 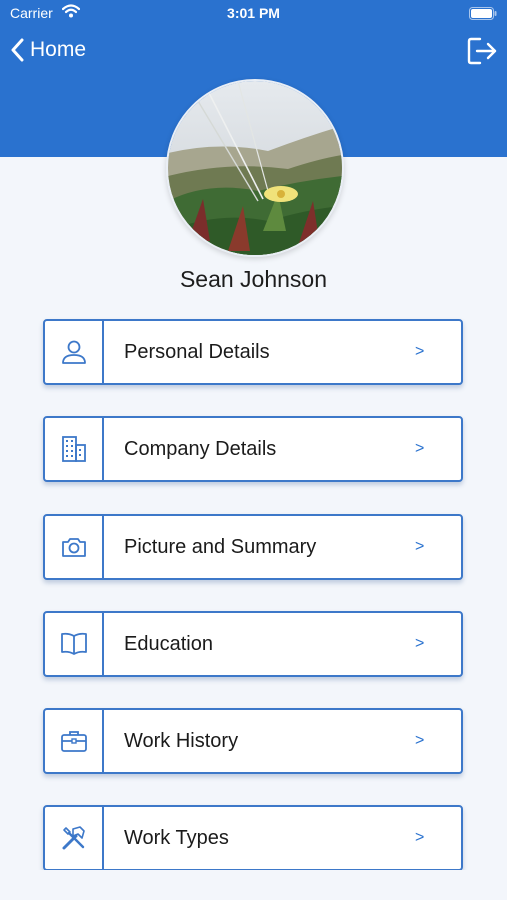 I want to click on menu-item-label: Education, so click(x=168, y=643).